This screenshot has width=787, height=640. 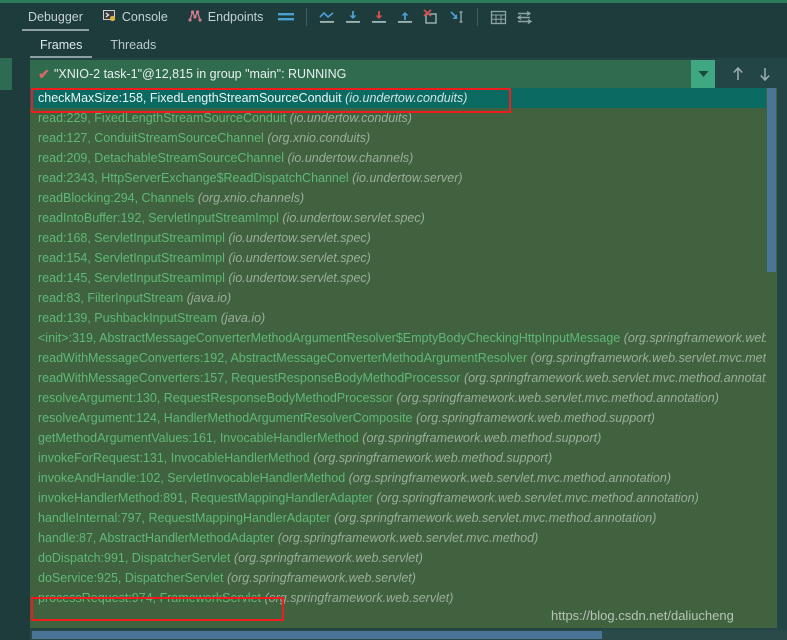 What do you see at coordinates (765, 74) in the screenshot?
I see `frame-down-button` at bounding box center [765, 74].